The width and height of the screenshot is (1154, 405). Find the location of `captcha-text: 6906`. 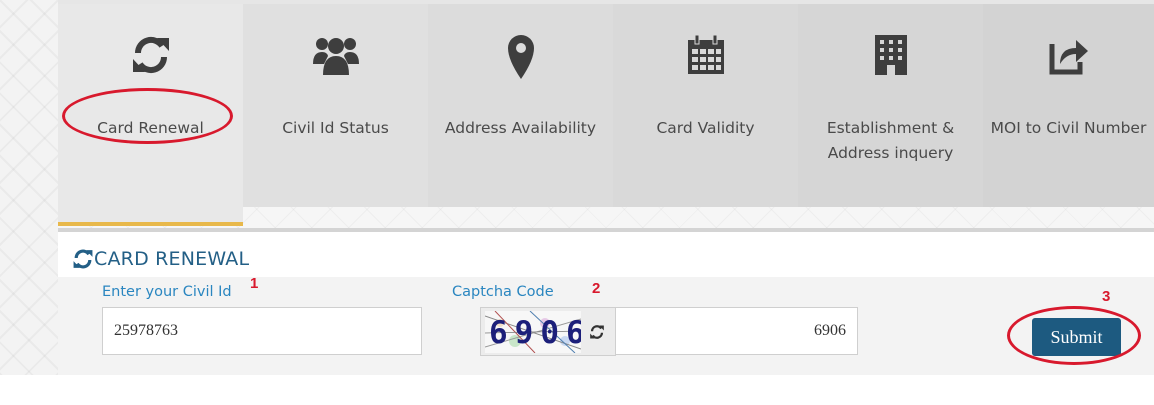

captcha-text: 6906 is located at coordinates (535, 333).